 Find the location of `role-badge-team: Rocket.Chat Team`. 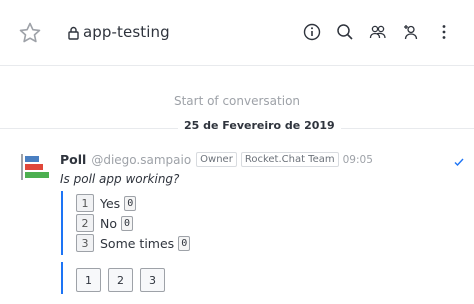

role-badge-team: Rocket.Chat Team is located at coordinates (289, 159).